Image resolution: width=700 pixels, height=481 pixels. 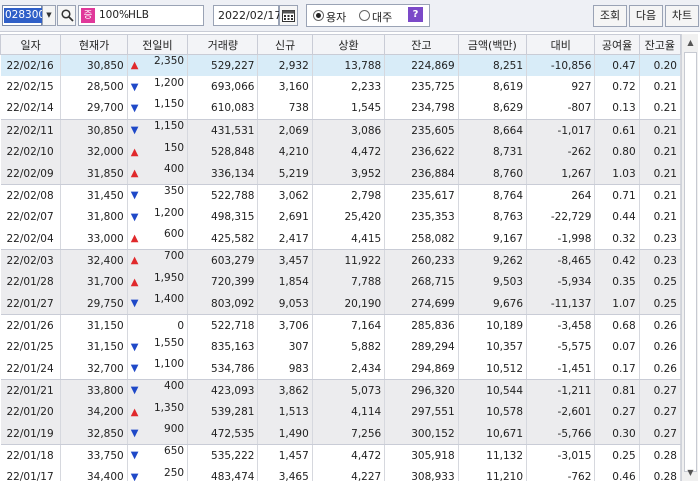 I want to click on cell-balance: 268,715, so click(x=421, y=282).